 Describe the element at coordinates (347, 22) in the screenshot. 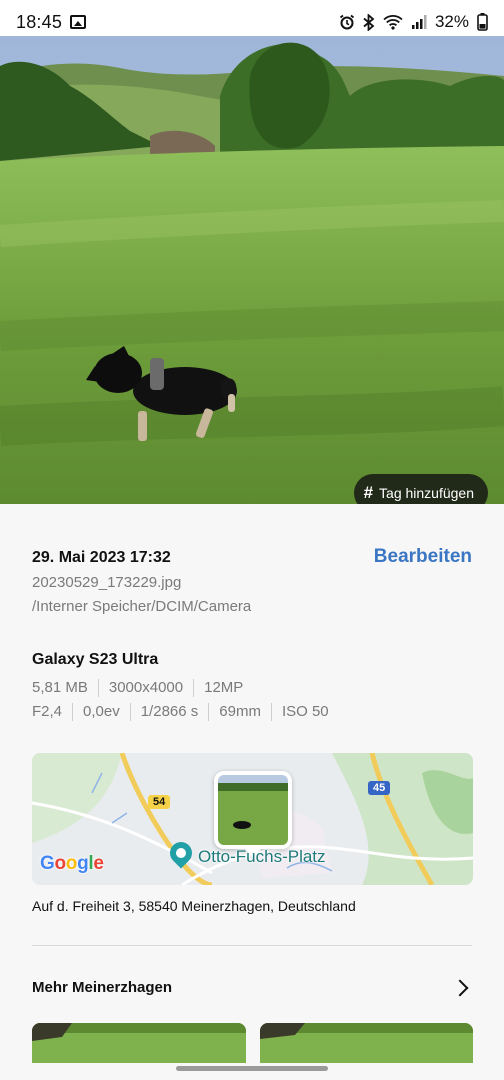

I see `alarm-icon` at that location.